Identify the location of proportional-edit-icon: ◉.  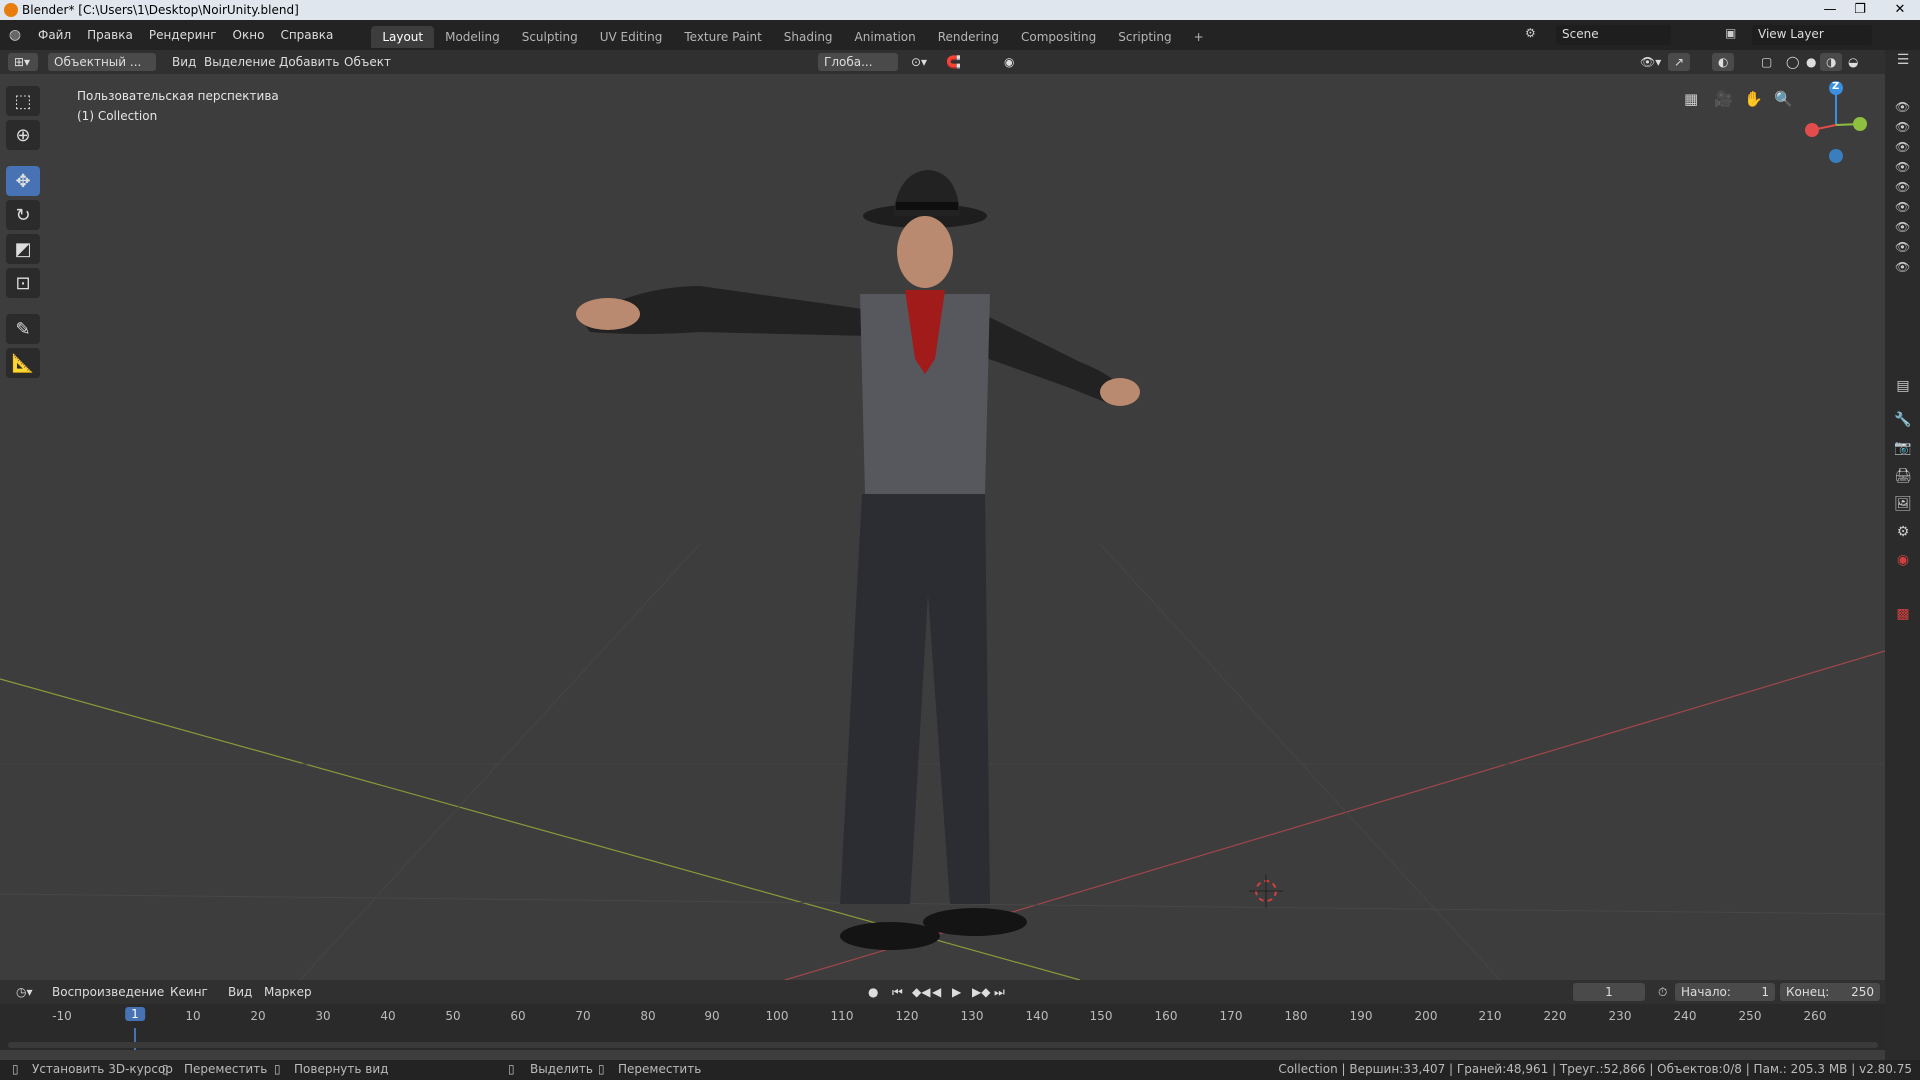
(1009, 62).